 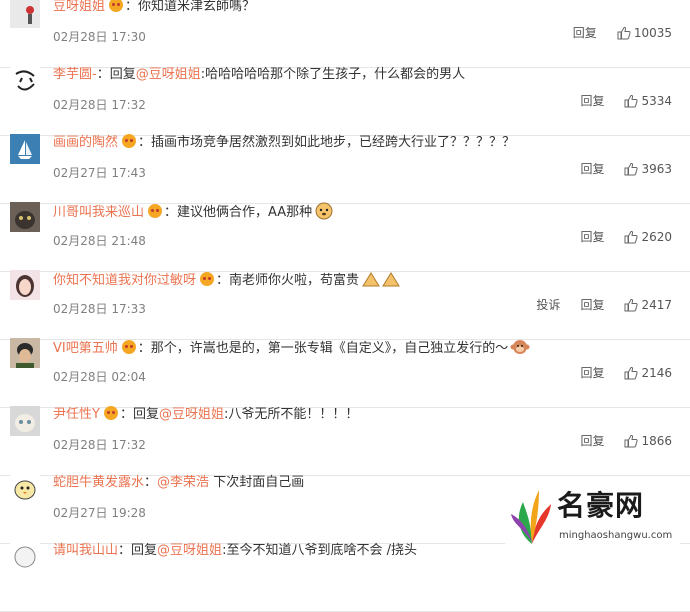 I want to click on monkey-emoji-icon, so click(x=520, y=347).